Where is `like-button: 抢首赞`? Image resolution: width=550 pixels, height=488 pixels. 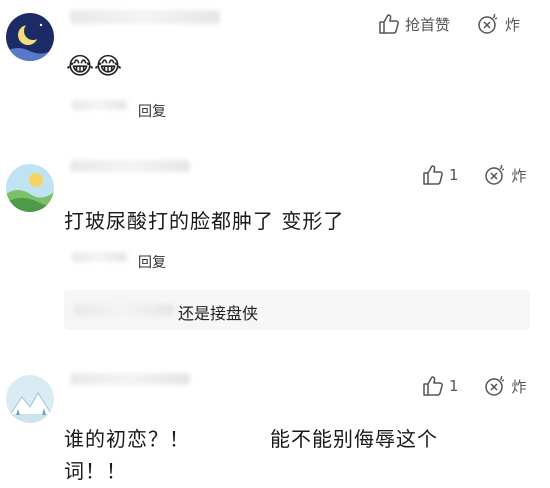
like-button: 抢首赞 is located at coordinates (414, 24).